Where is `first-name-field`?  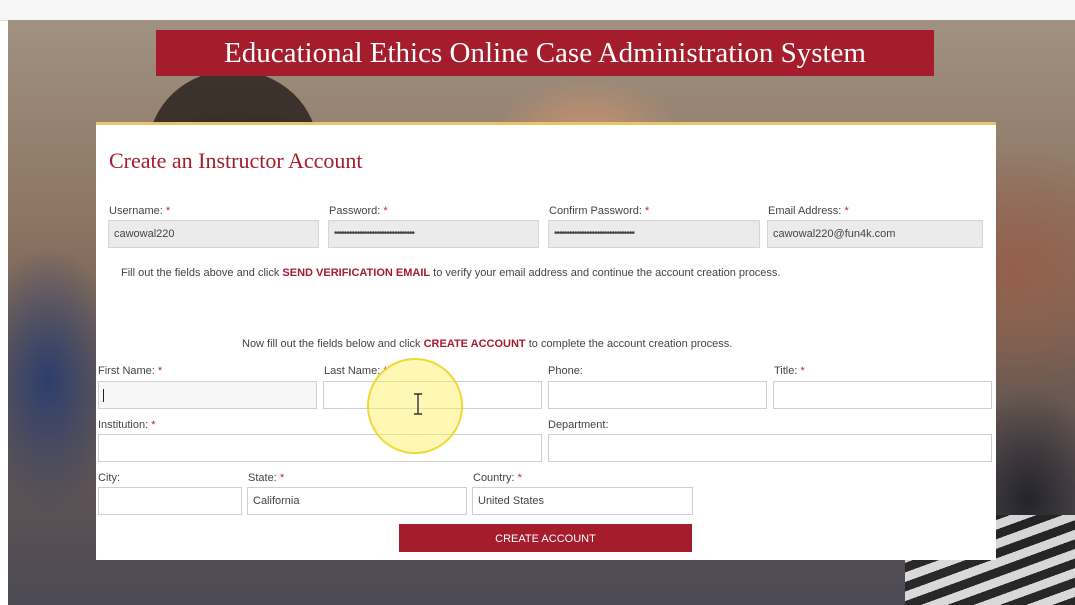
first-name-field is located at coordinates (207, 395).